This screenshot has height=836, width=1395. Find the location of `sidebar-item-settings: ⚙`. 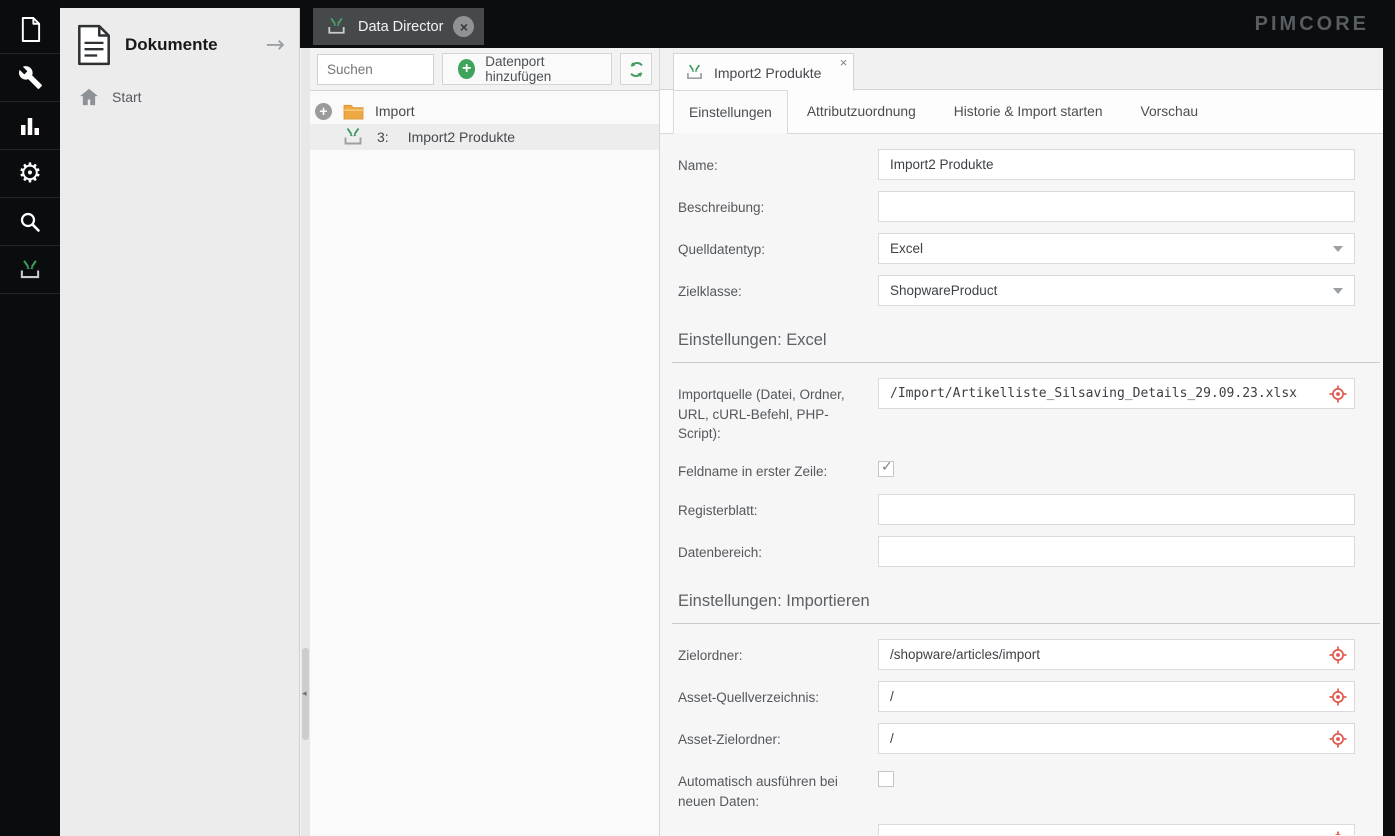

sidebar-item-settings: ⚙ is located at coordinates (30, 174).